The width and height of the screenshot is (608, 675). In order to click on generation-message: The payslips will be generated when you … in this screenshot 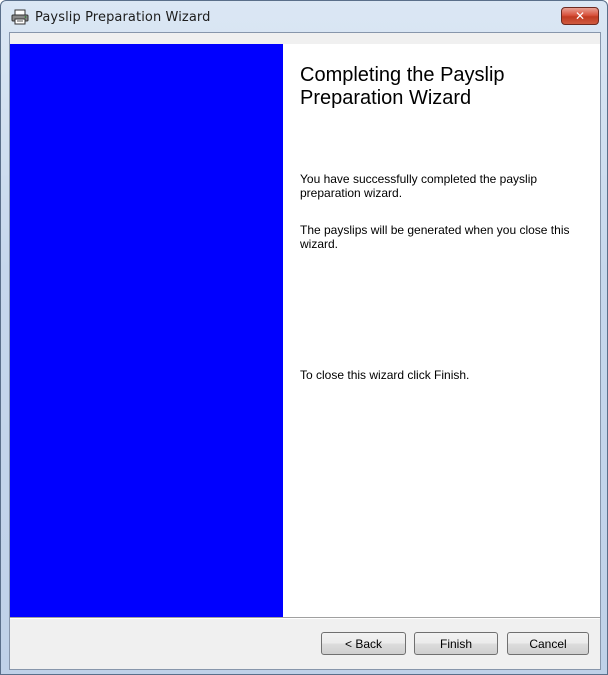, I will do `click(435, 237)`.